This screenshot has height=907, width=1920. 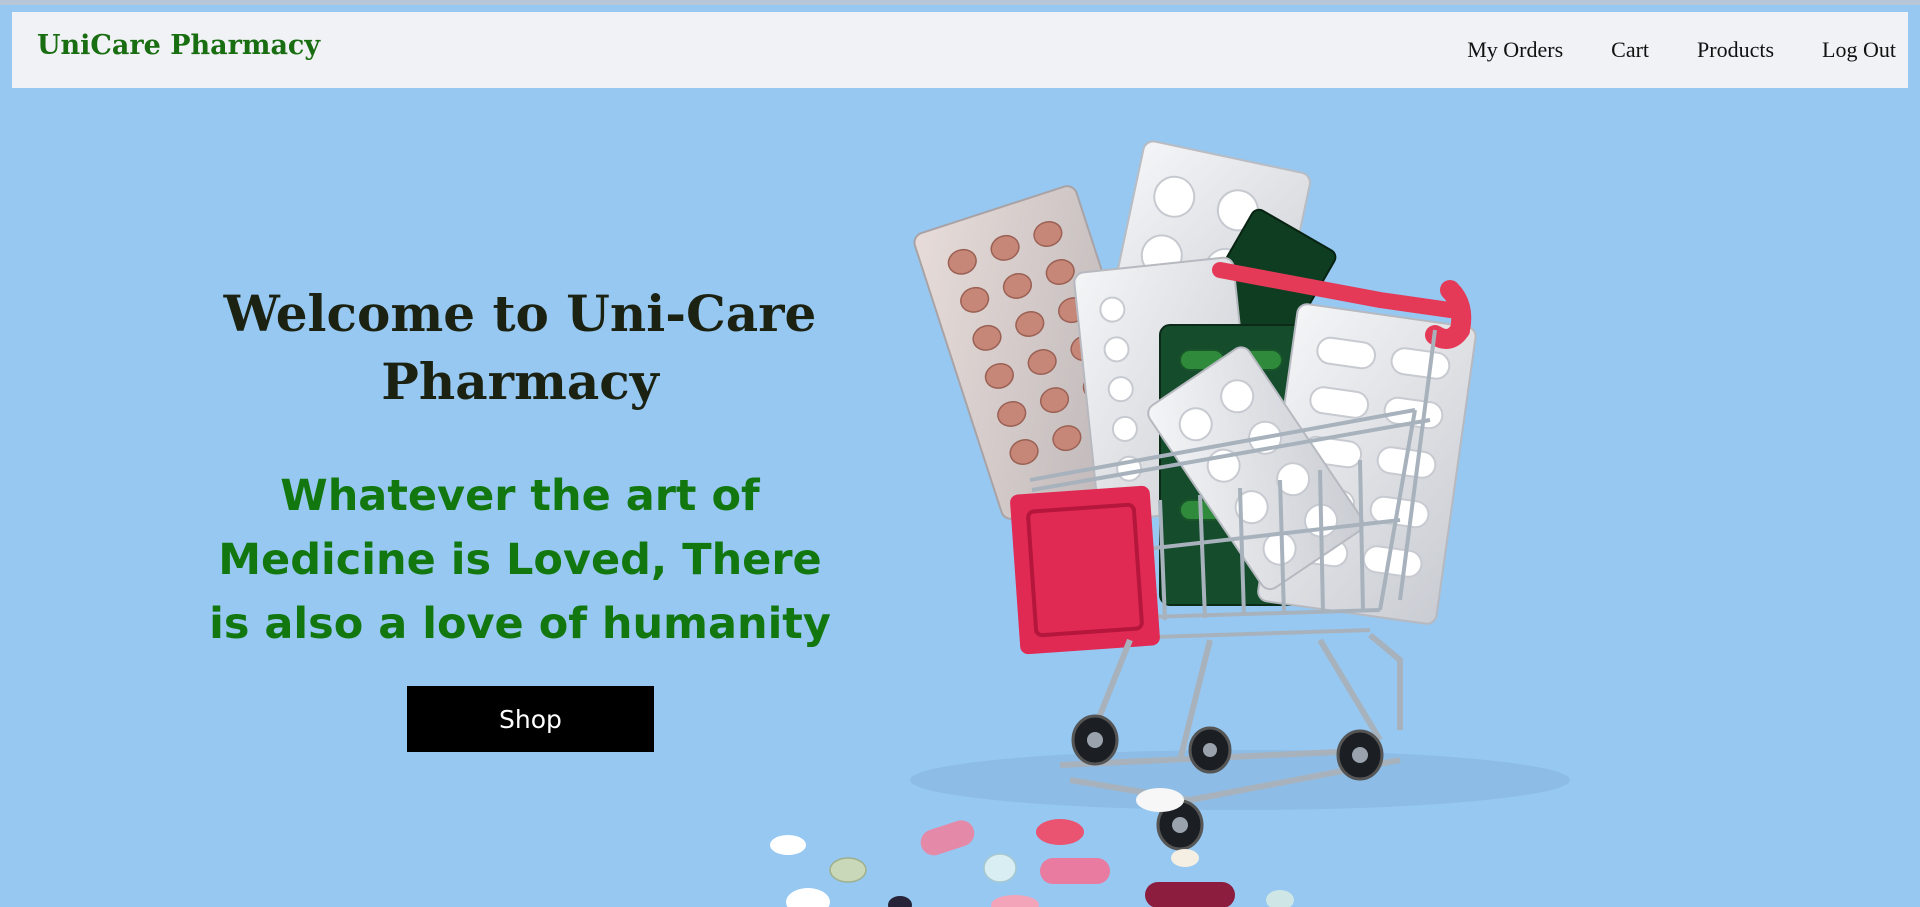 What do you see at coordinates (1663, 50) in the screenshot?
I see `main-nav: My Orders Cart Products Log Out` at bounding box center [1663, 50].